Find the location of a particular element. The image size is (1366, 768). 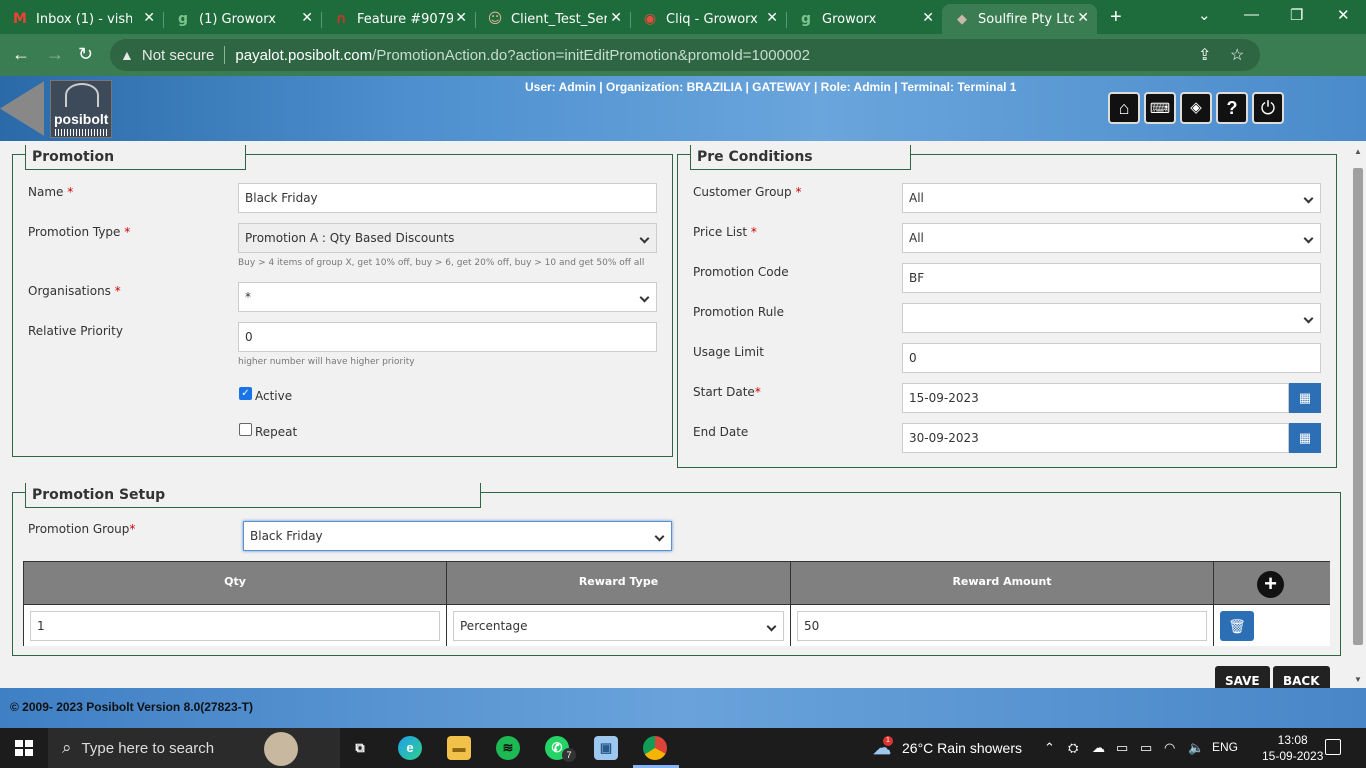

logo-arc is located at coordinates (82, 95).